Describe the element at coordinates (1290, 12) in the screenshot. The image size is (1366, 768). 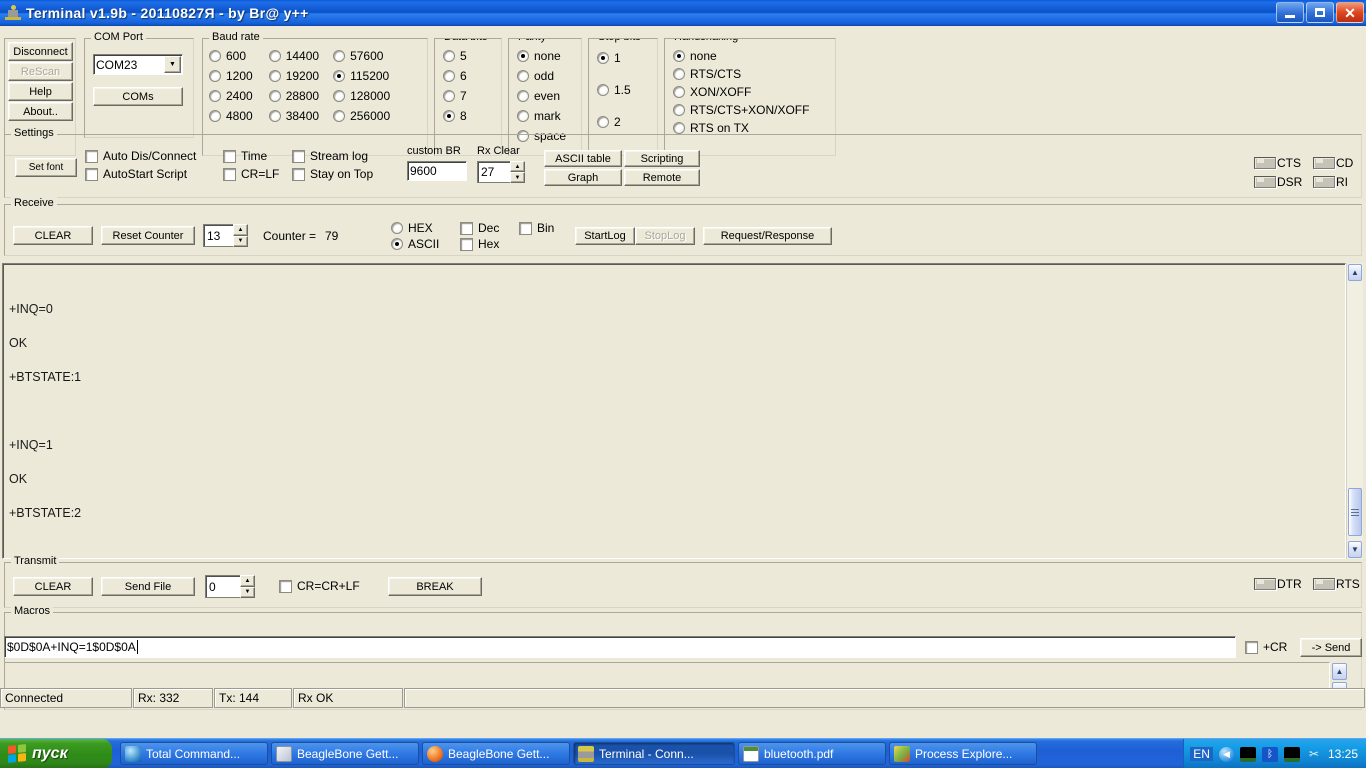
I see `minimize-button` at that location.